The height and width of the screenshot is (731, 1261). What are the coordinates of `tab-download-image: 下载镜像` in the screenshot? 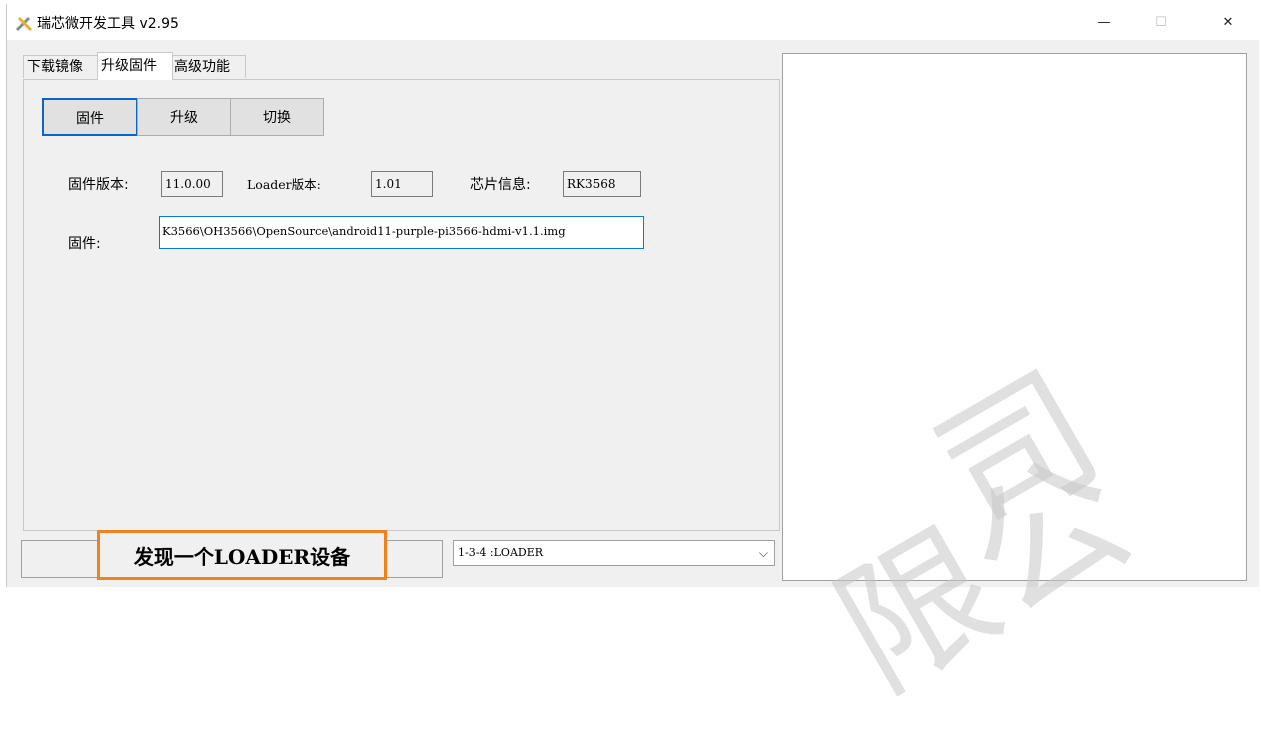 It's located at (61, 66).